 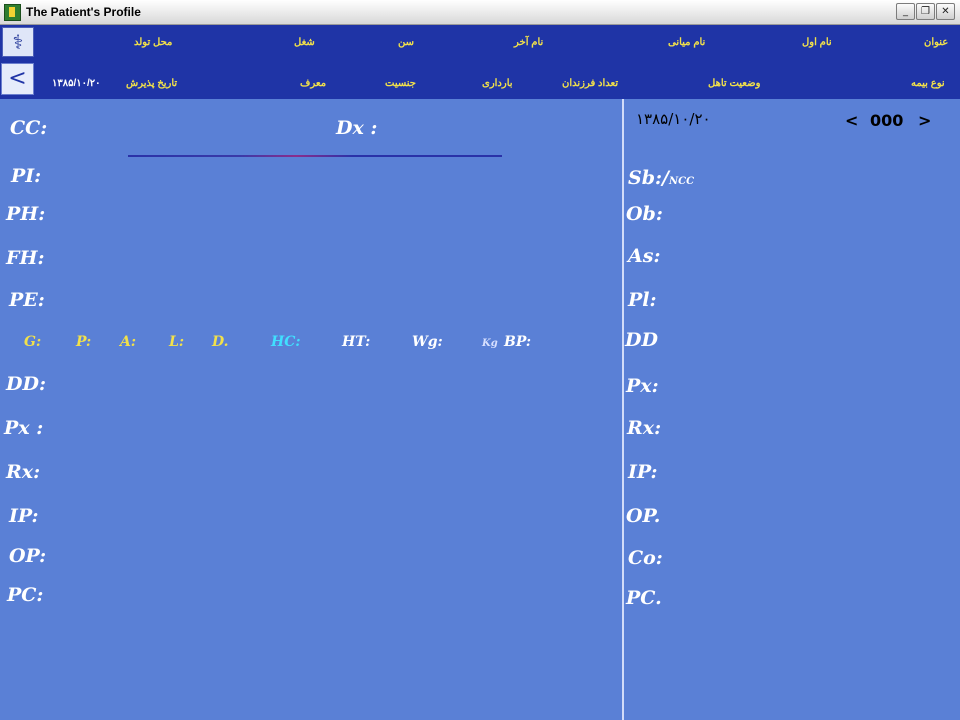 I want to click on p-label: P:, so click(x=84, y=342).